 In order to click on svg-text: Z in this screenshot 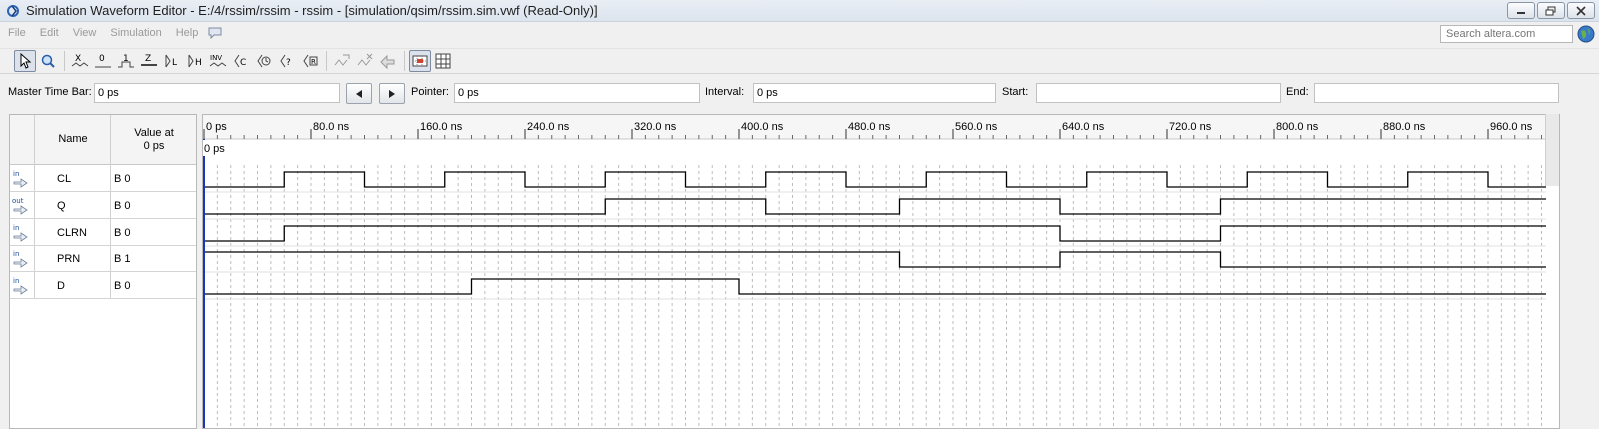, I will do `click(148, 59)`.